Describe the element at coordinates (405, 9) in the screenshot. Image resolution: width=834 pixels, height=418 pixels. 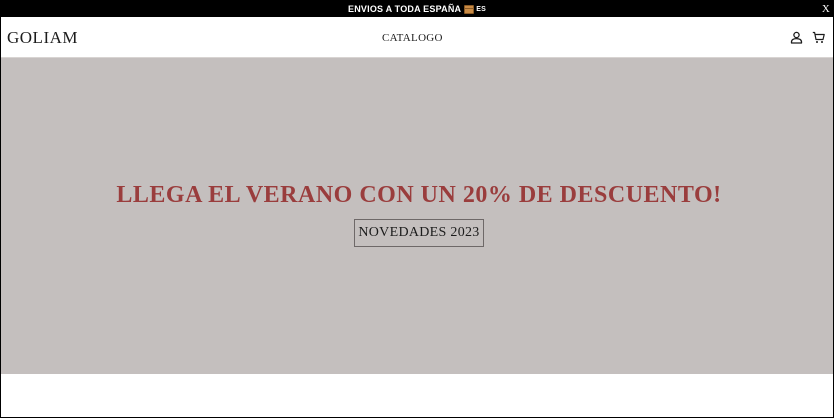
I see `announcement-text: ENVIOS A TODA ESPAÑA` at that location.